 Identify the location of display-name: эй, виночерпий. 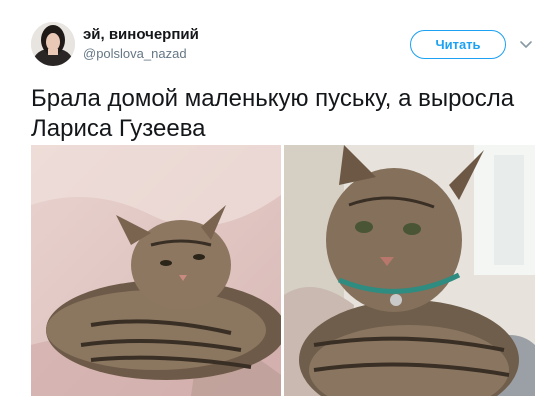
(141, 35).